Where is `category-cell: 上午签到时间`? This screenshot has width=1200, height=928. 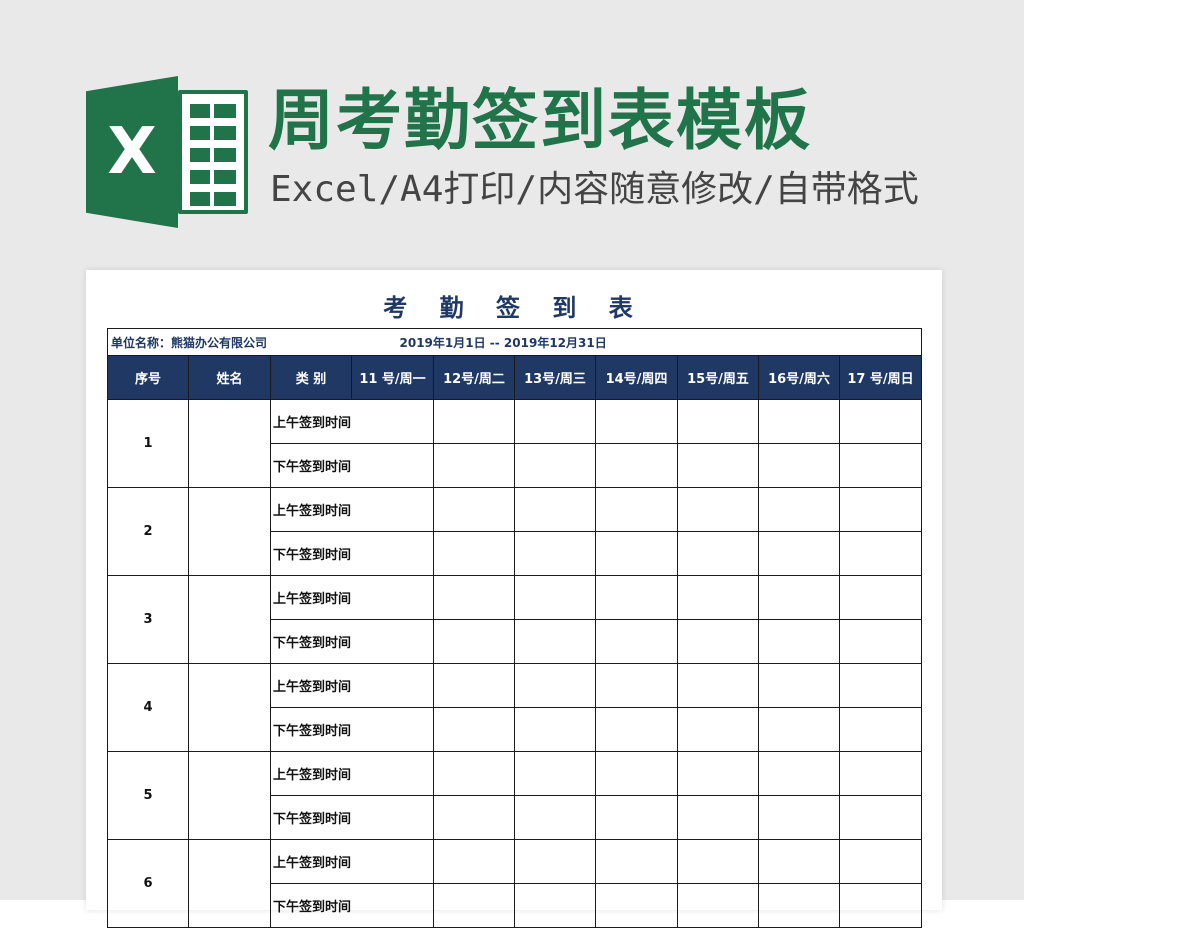 category-cell: 上午签到时间 is located at coordinates (311, 861).